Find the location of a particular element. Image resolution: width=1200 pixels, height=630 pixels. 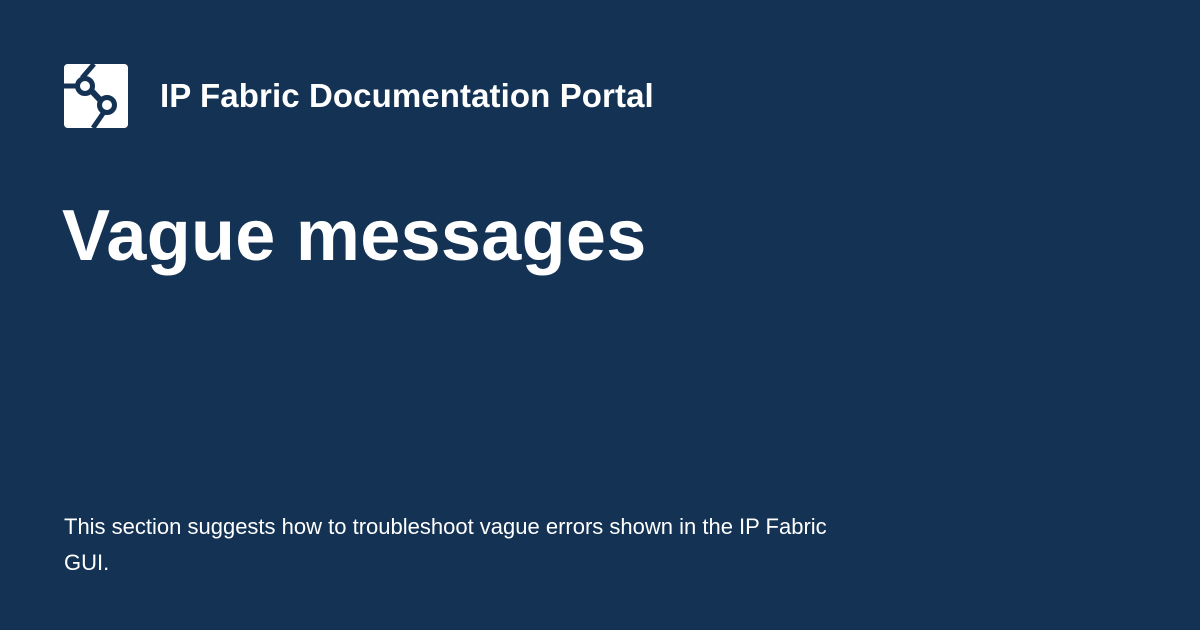

page-title: Vague messages is located at coordinates (354, 236).